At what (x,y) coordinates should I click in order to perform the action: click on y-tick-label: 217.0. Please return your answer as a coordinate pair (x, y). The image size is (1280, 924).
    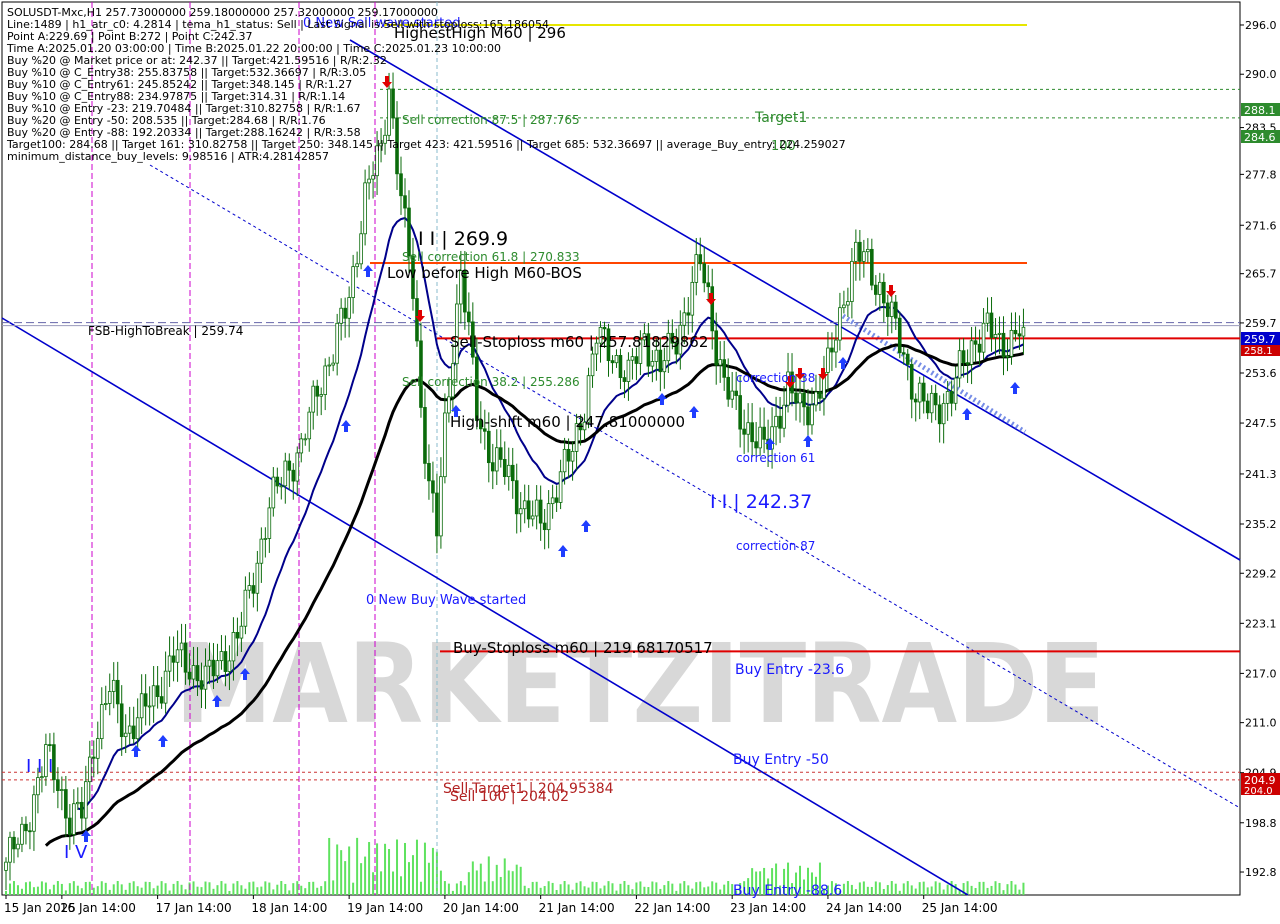
    Looking at the image, I should click on (1261, 673).